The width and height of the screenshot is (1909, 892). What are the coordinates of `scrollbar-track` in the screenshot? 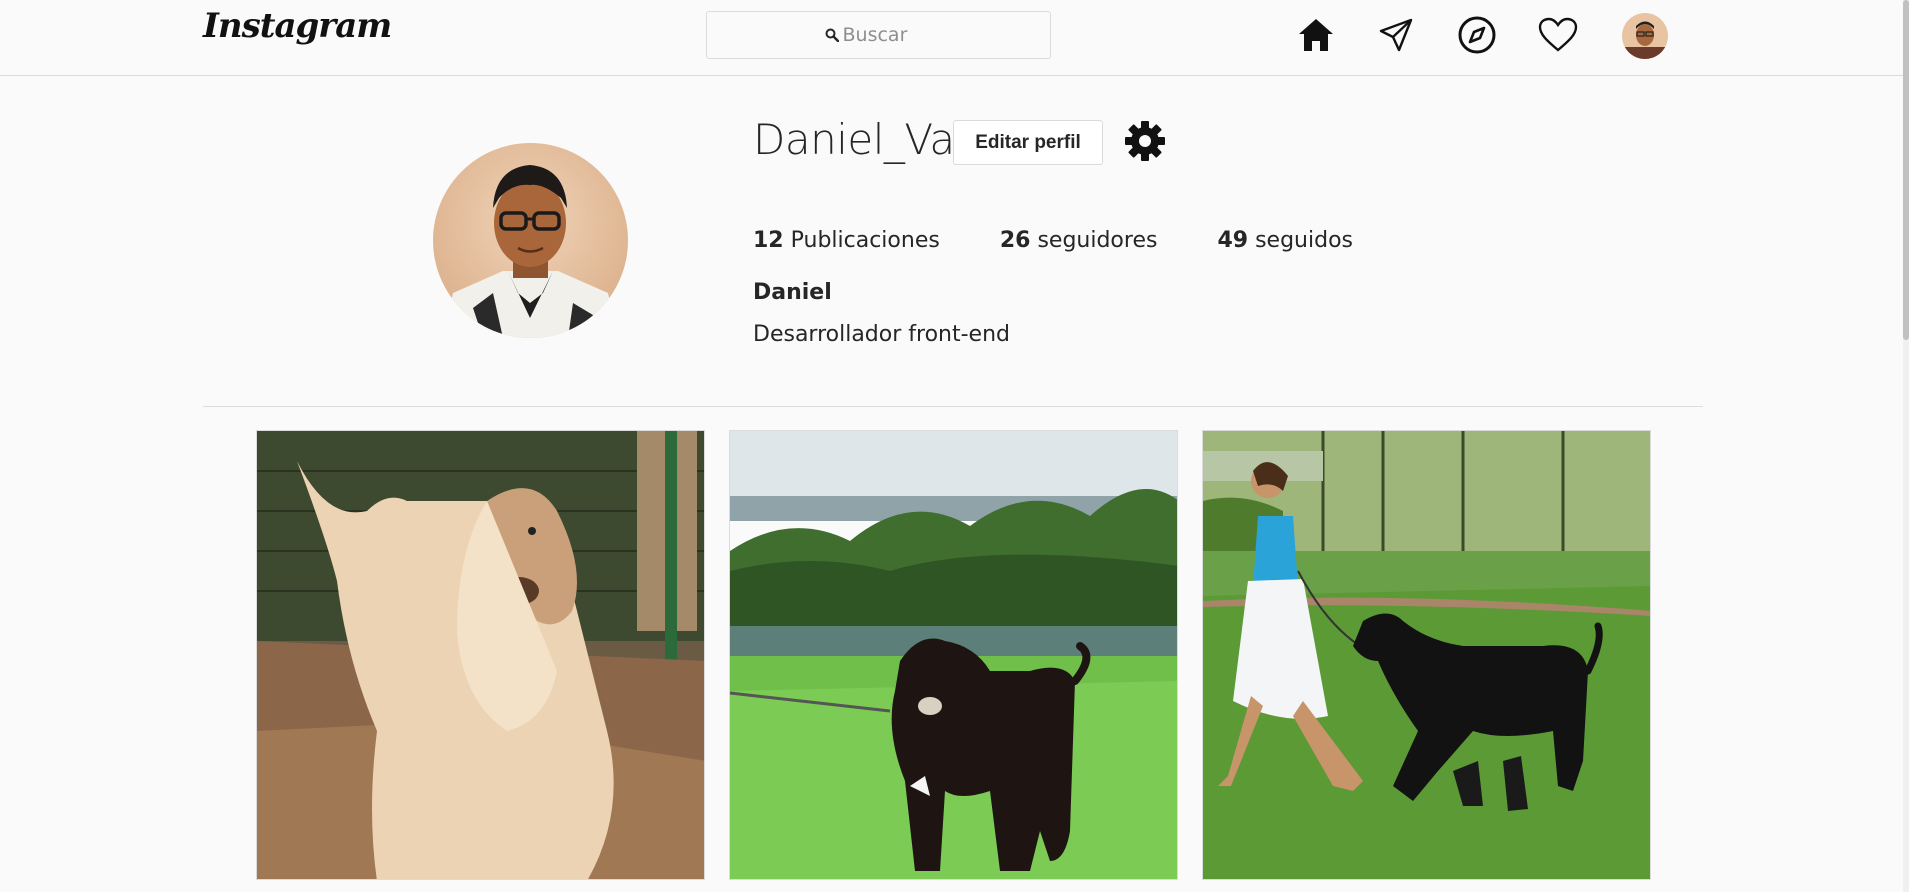 It's located at (1906, 446).